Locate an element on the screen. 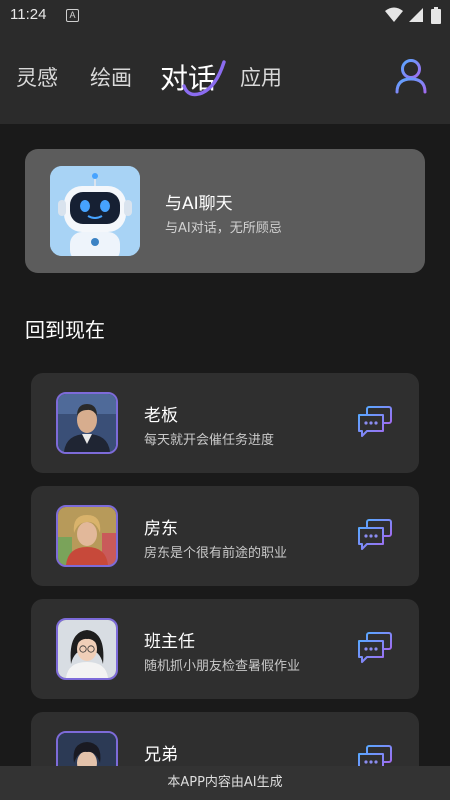 This screenshot has height=800, width=450. tab-drawing: 绘画 is located at coordinates (111, 77).